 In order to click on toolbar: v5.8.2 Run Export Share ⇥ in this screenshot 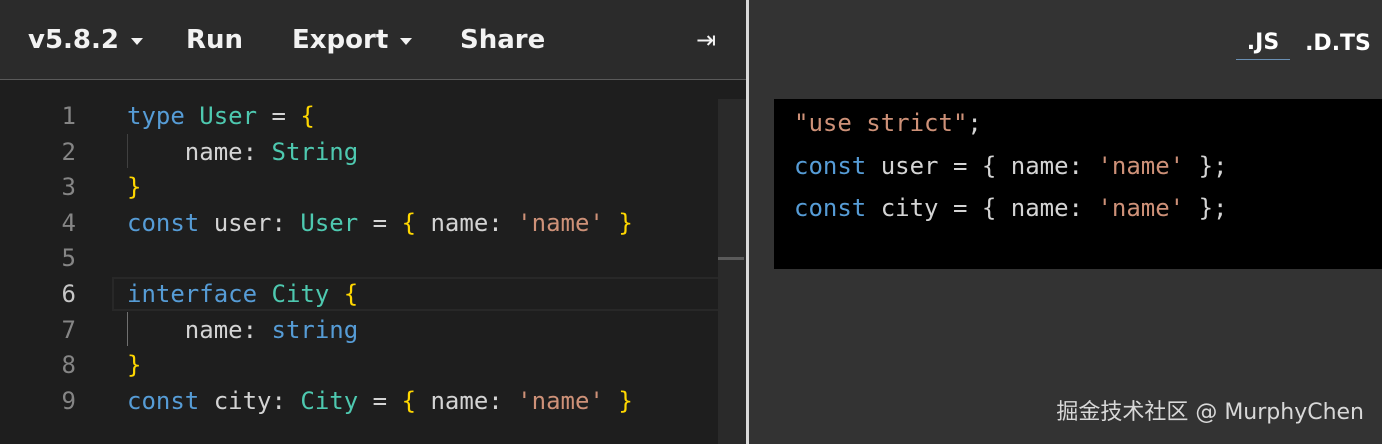, I will do `click(373, 40)`.